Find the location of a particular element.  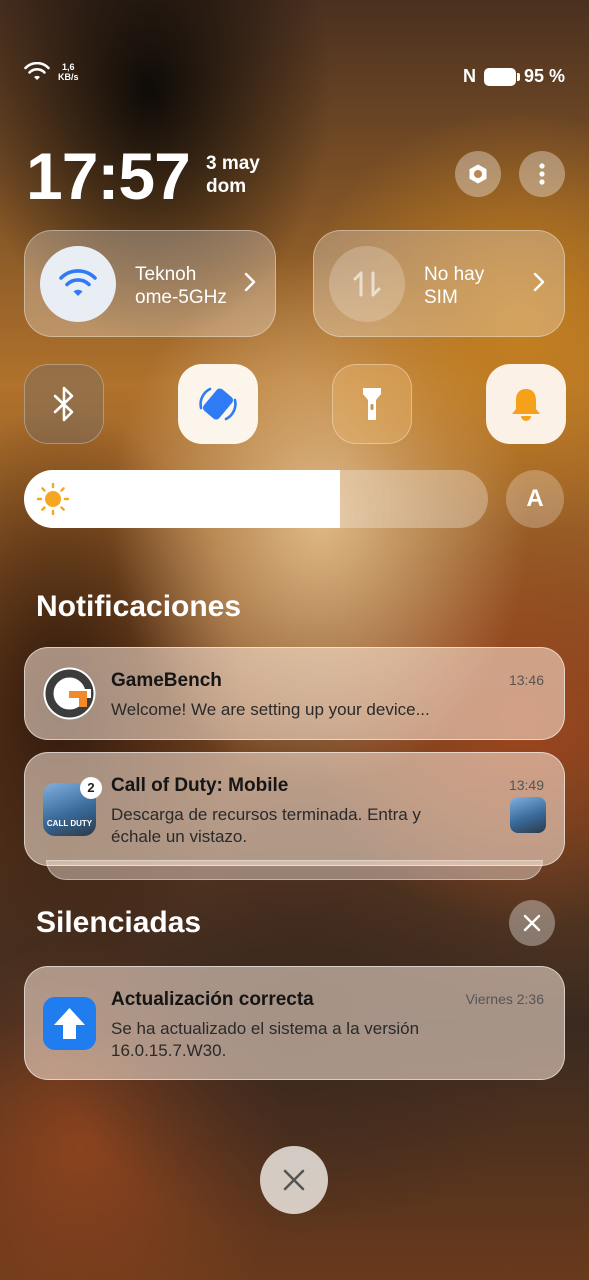

settings-icon is located at coordinates (478, 174).